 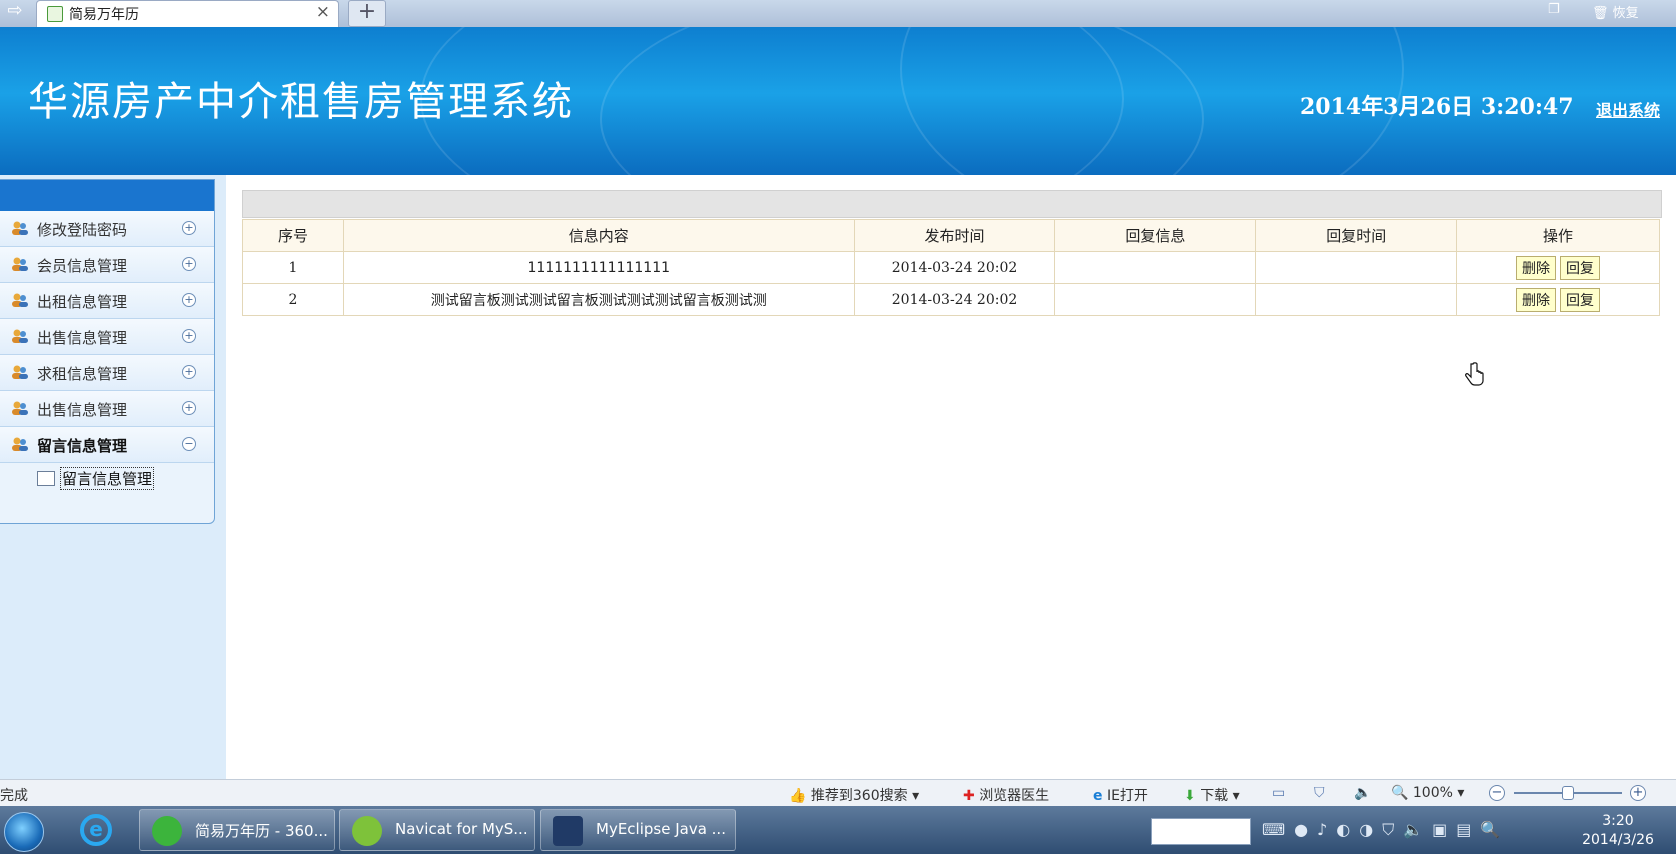 I want to click on system-tray-icons: ⌨●♪◐◑⛉🔈▣▤🔍, so click(x=1385, y=830).